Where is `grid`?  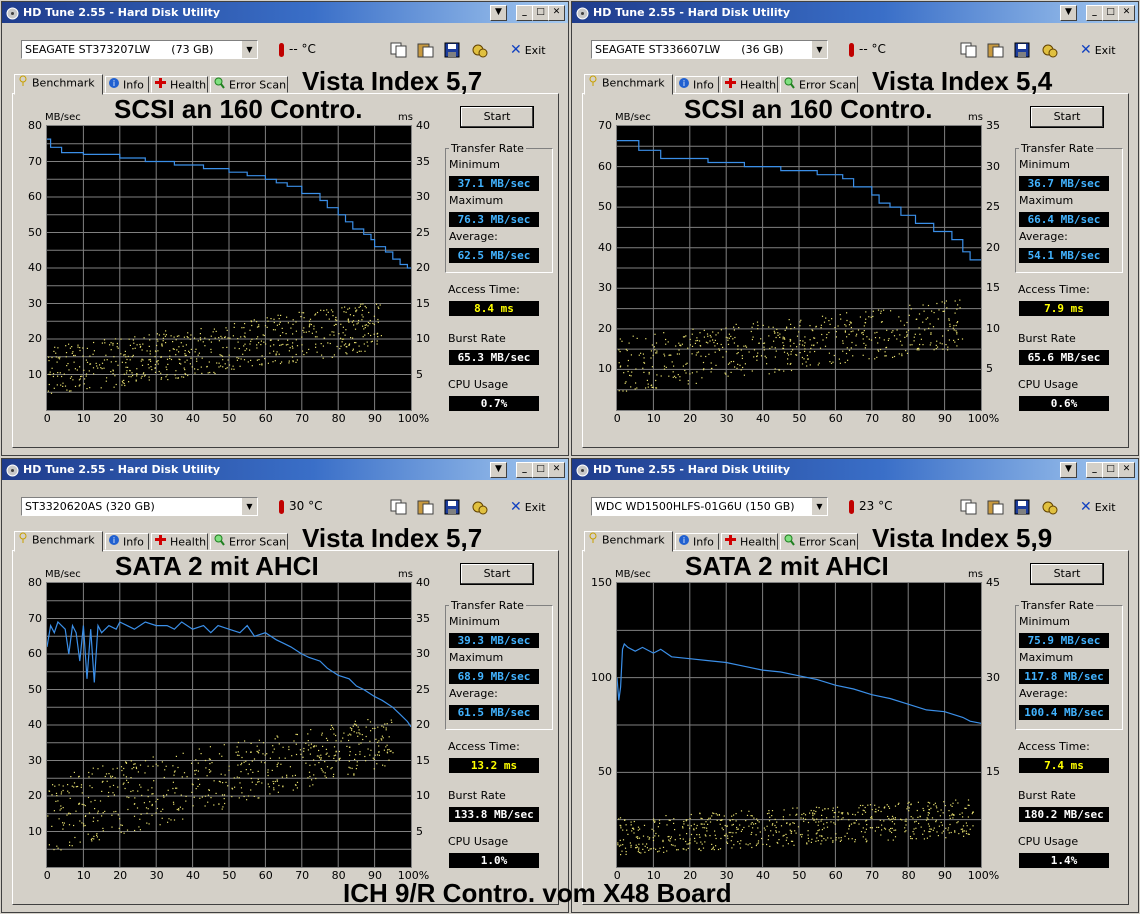 grid is located at coordinates (799, 268).